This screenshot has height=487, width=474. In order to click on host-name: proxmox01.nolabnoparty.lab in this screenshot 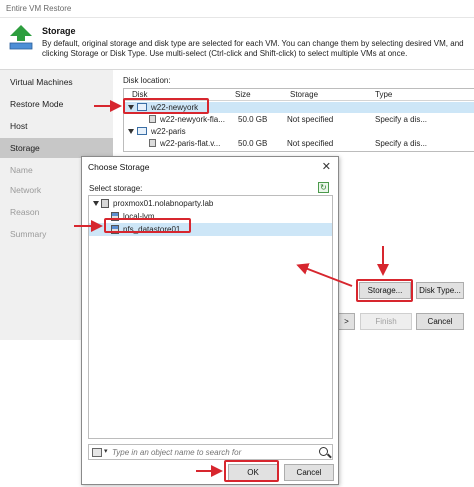, I will do `click(163, 203)`.